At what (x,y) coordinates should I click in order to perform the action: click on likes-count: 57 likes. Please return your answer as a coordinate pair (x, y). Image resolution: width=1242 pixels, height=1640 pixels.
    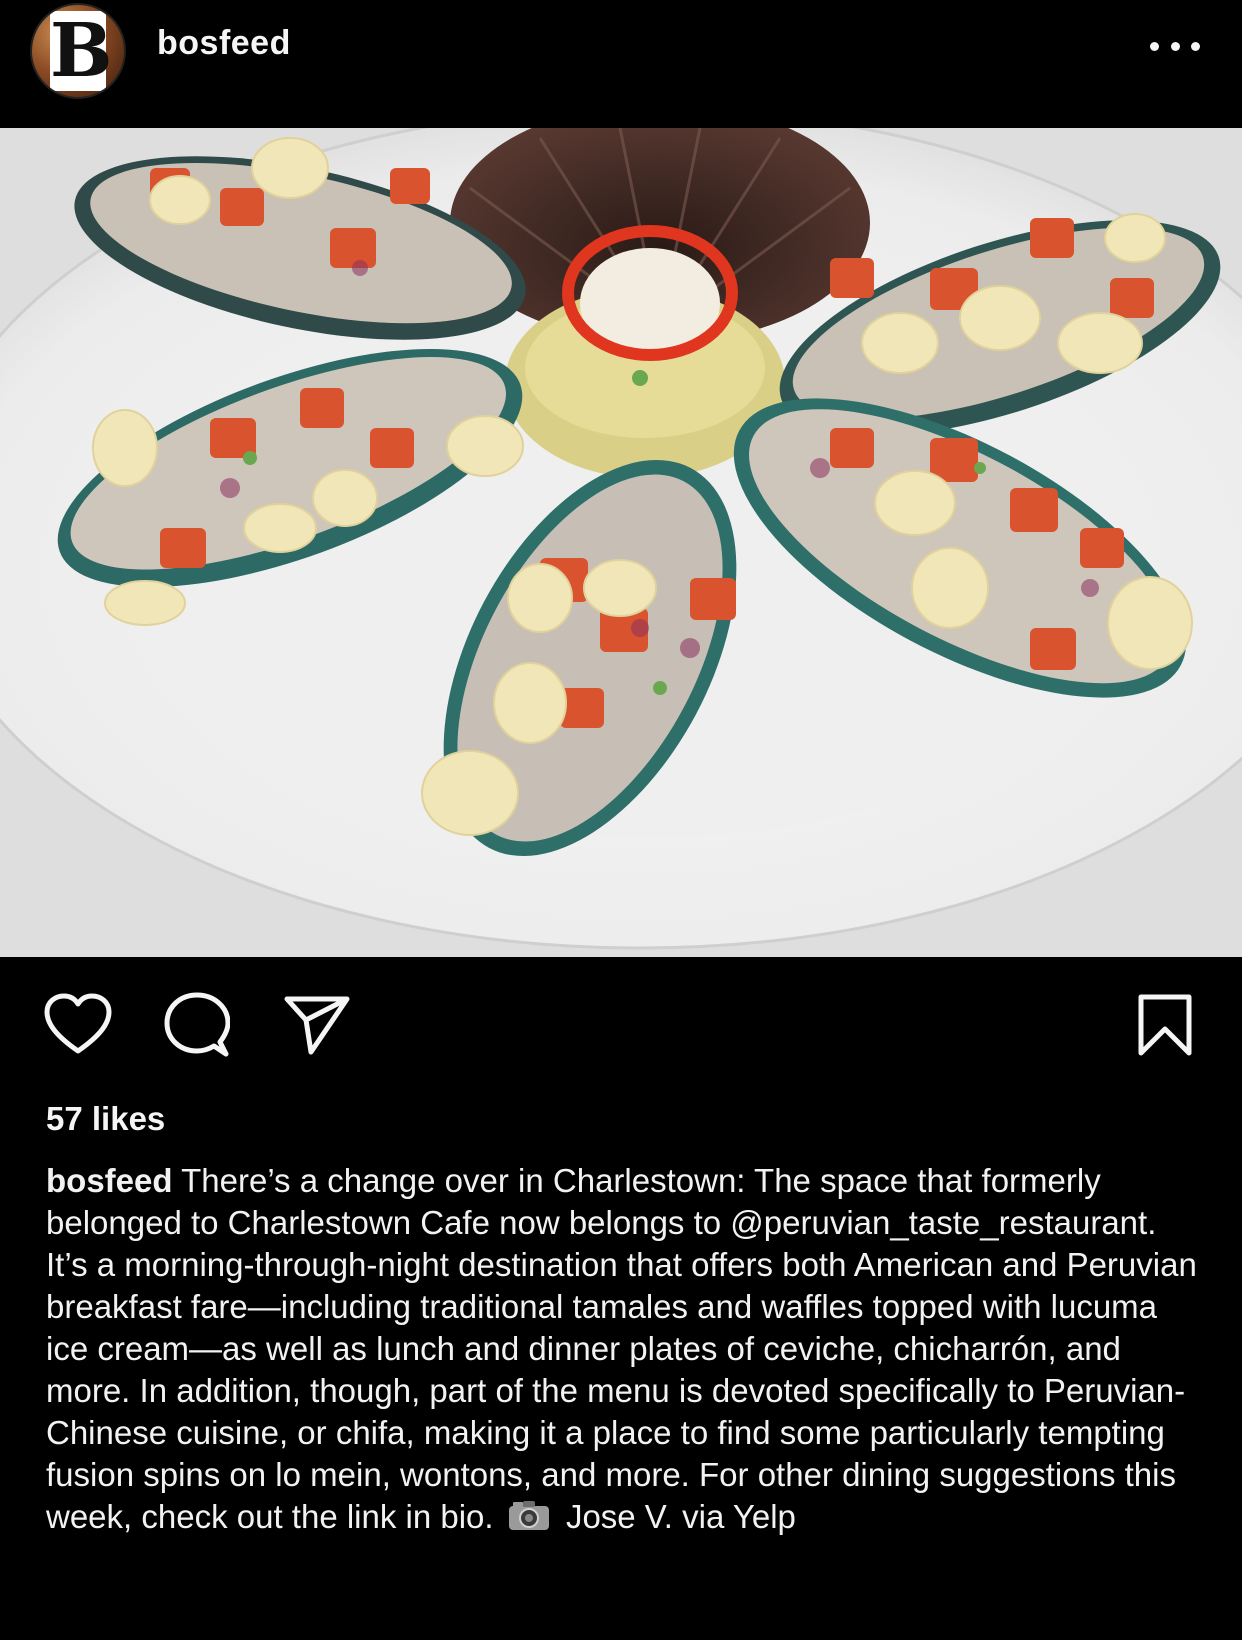
    Looking at the image, I should click on (105, 1119).